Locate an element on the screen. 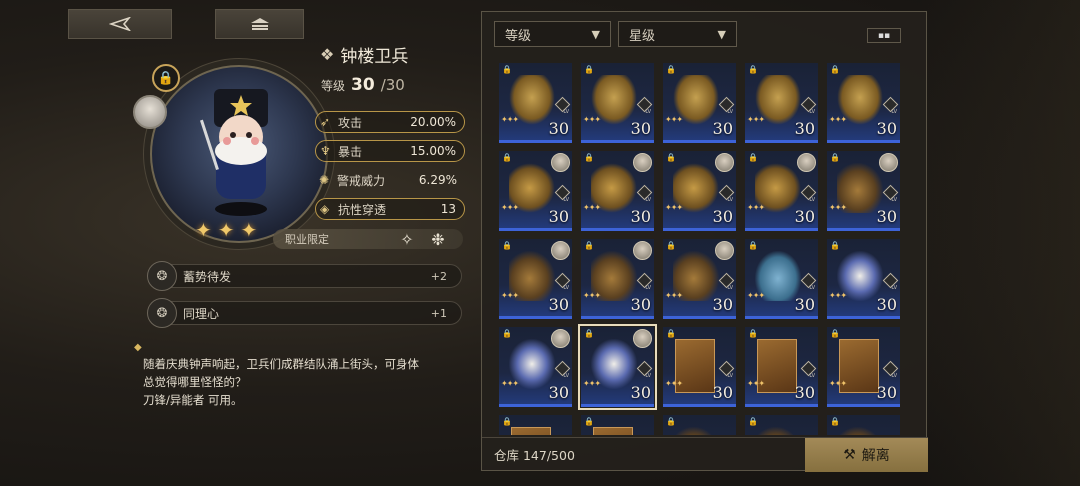  blade-class-icon: ✧ is located at coordinates (407, 239).